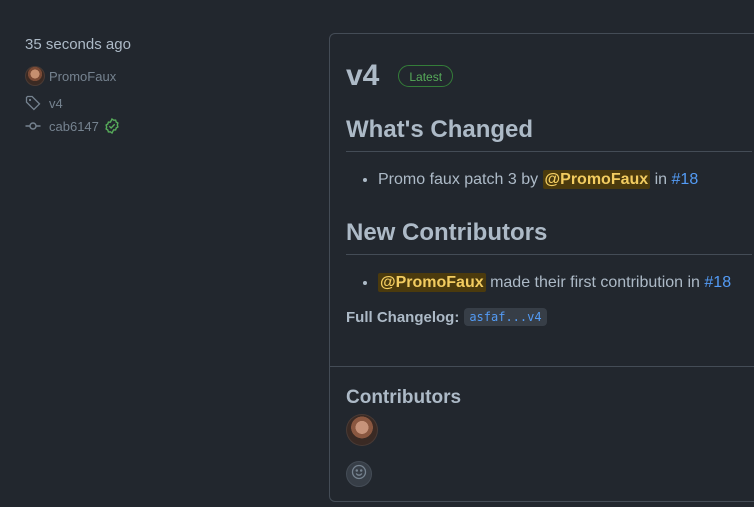  Describe the element at coordinates (112, 126) in the screenshot. I see `verified-icon` at that location.